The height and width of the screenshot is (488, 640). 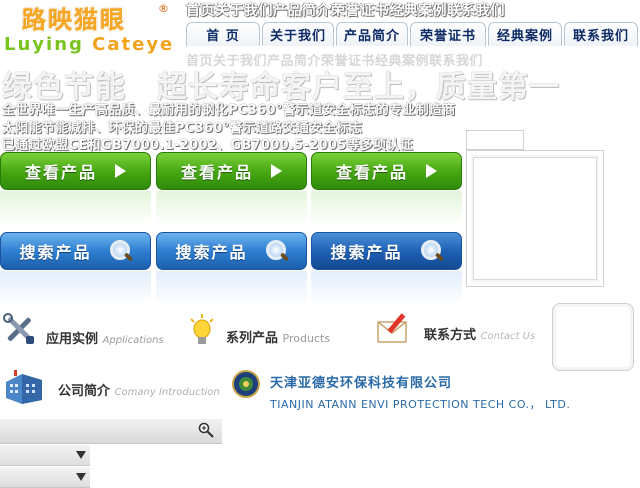 I want to click on company-badge-icon, so click(x=246, y=384).